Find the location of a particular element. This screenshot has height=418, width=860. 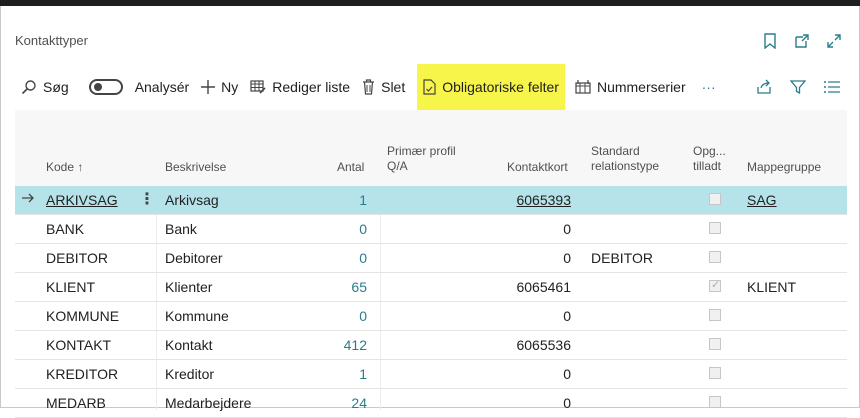

number-series-label: Nummerserier is located at coordinates (641, 87).